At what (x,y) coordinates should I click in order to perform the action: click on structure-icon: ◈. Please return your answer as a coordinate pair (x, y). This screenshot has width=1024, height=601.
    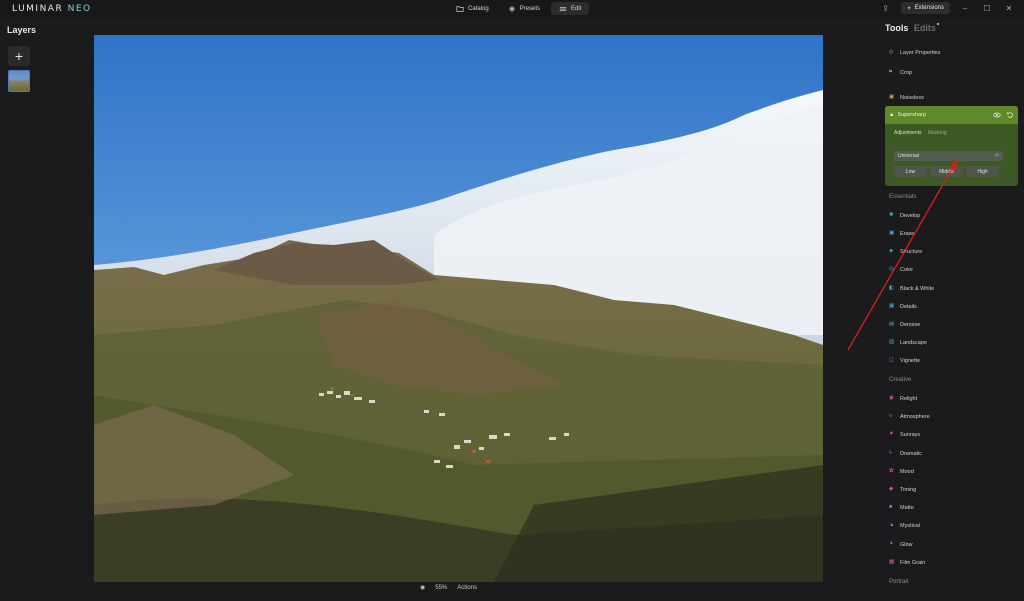
    Looking at the image, I should click on (891, 251).